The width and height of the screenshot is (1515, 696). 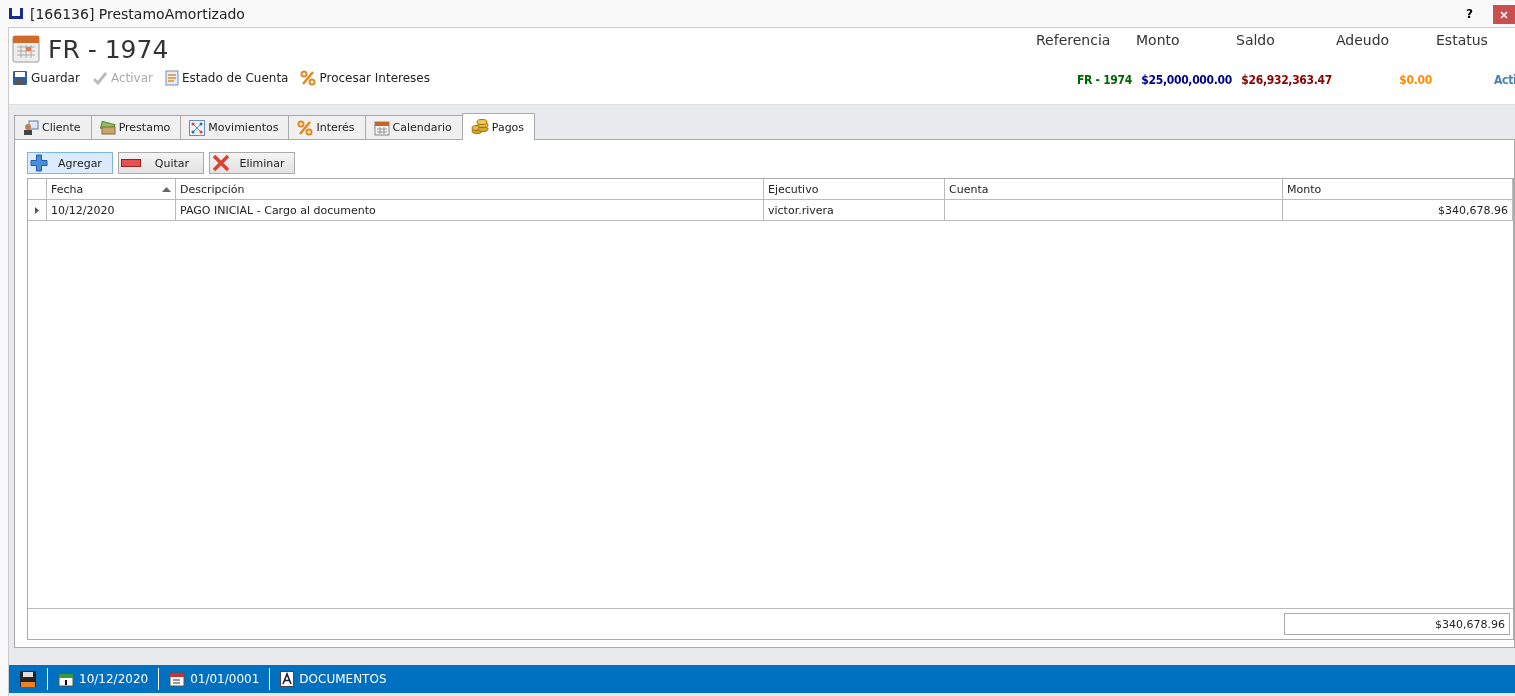 I want to click on remove-button: Quitar, so click(x=161, y=163).